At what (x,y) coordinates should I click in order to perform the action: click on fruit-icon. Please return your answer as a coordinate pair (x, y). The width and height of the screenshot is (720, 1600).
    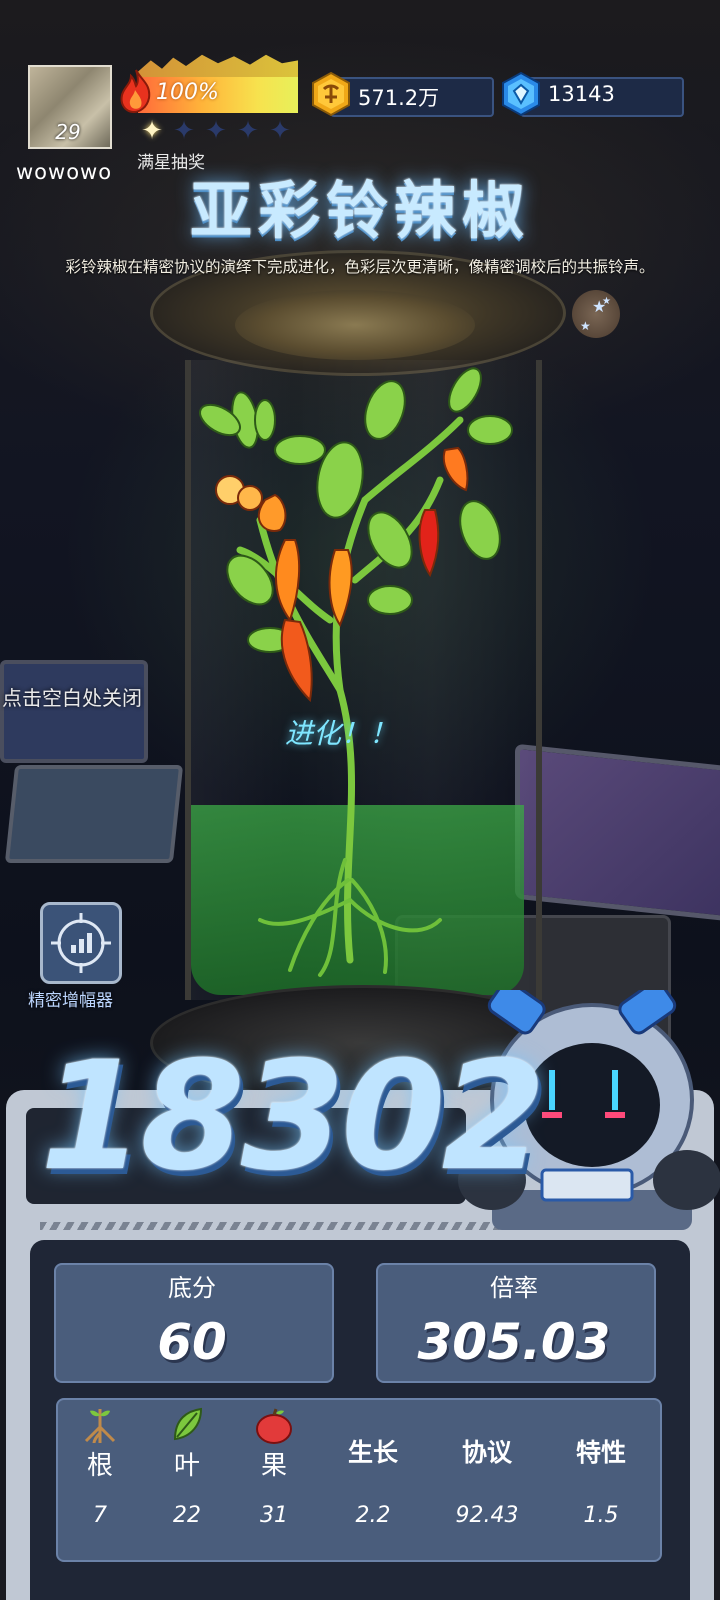
    Looking at the image, I should click on (274, 1425).